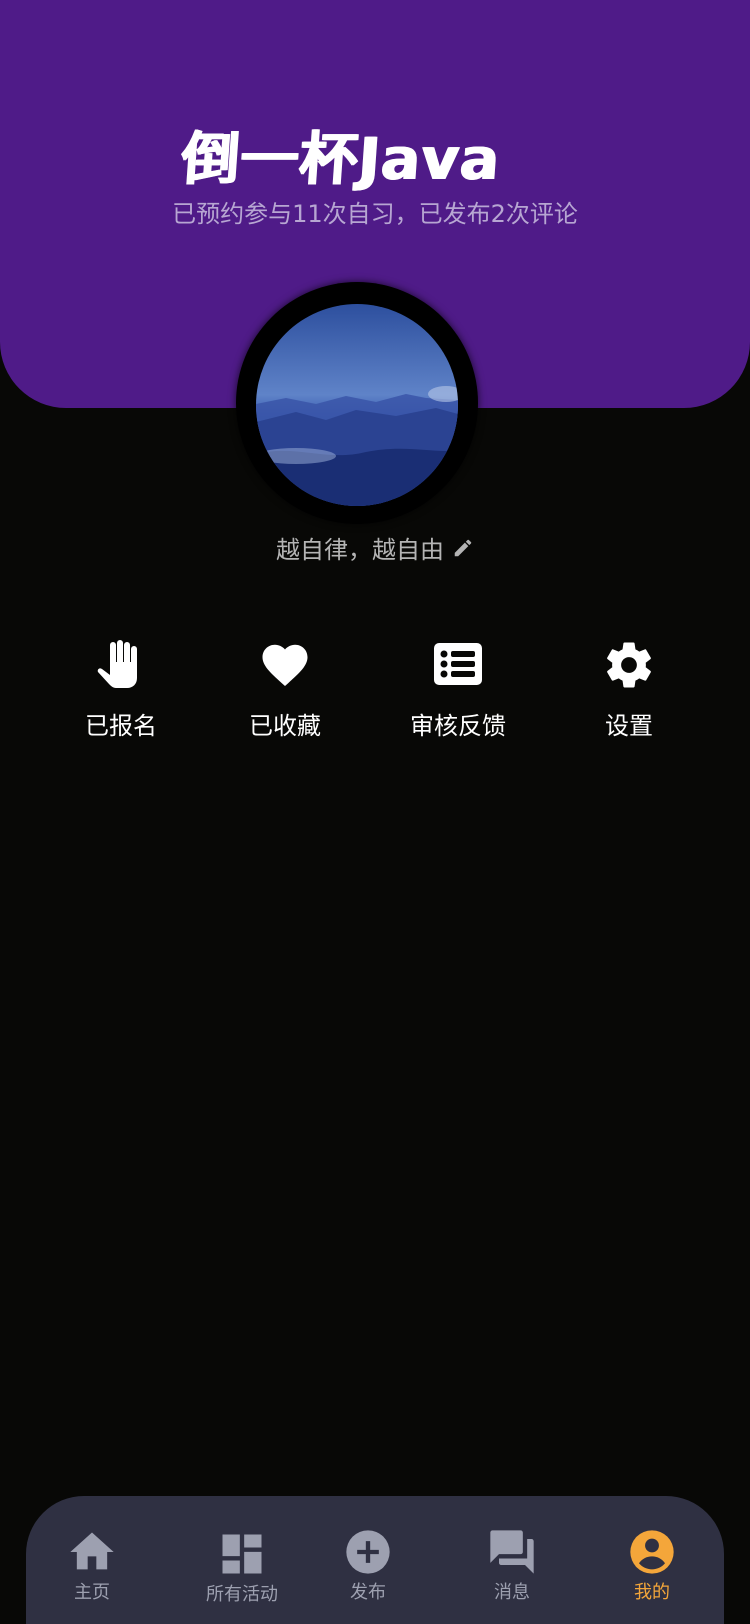 The height and width of the screenshot is (1624, 750). Describe the element at coordinates (629, 665) in the screenshot. I see `gear-icon` at that location.